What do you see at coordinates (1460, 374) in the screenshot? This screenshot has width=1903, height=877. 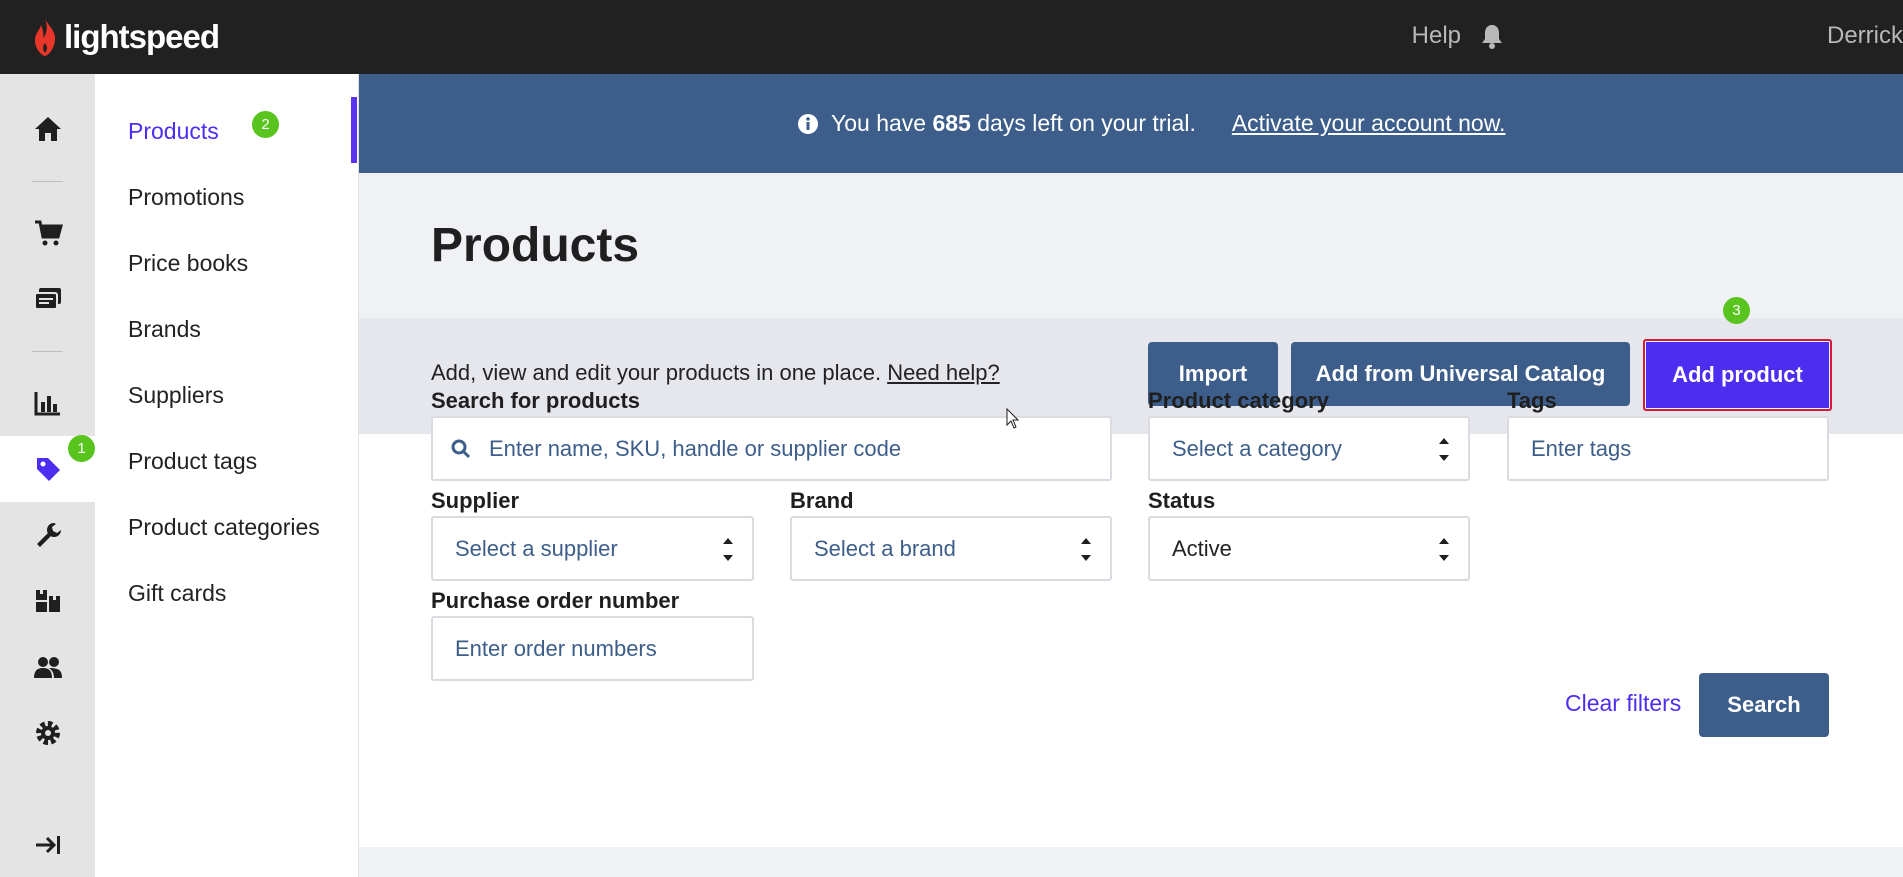 I see `add-from-universal-catalog-button: Add from Universal Catalog` at bounding box center [1460, 374].